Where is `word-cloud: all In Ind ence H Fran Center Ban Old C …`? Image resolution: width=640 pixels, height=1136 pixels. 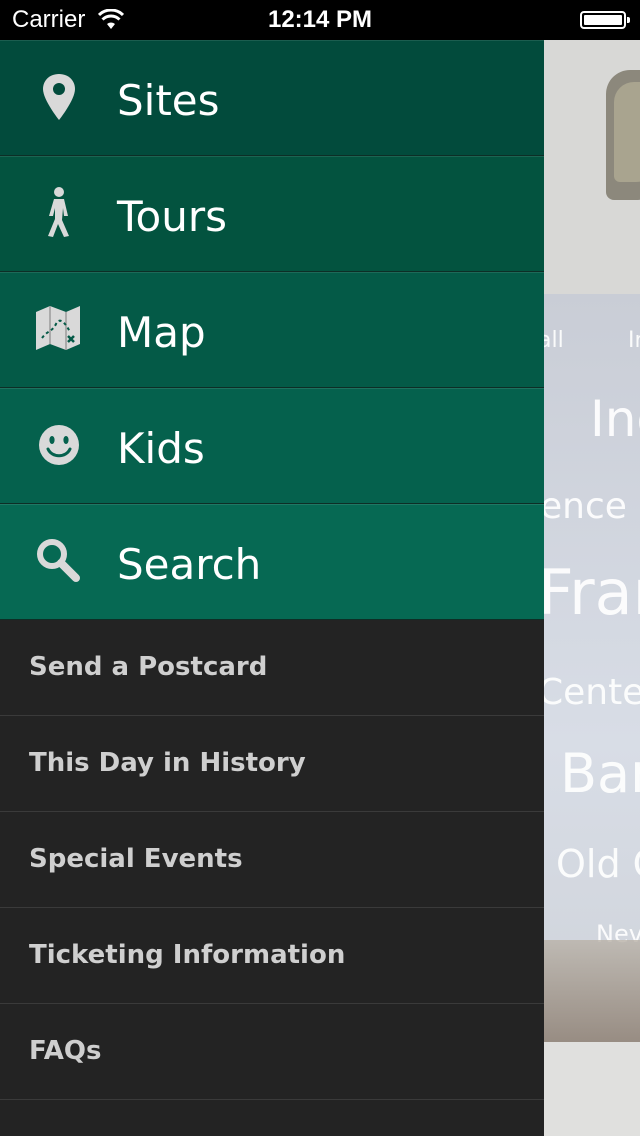
word-cloud: all In Ind ence H Fran Center Ban Old C … is located at coordinates (592, 668).